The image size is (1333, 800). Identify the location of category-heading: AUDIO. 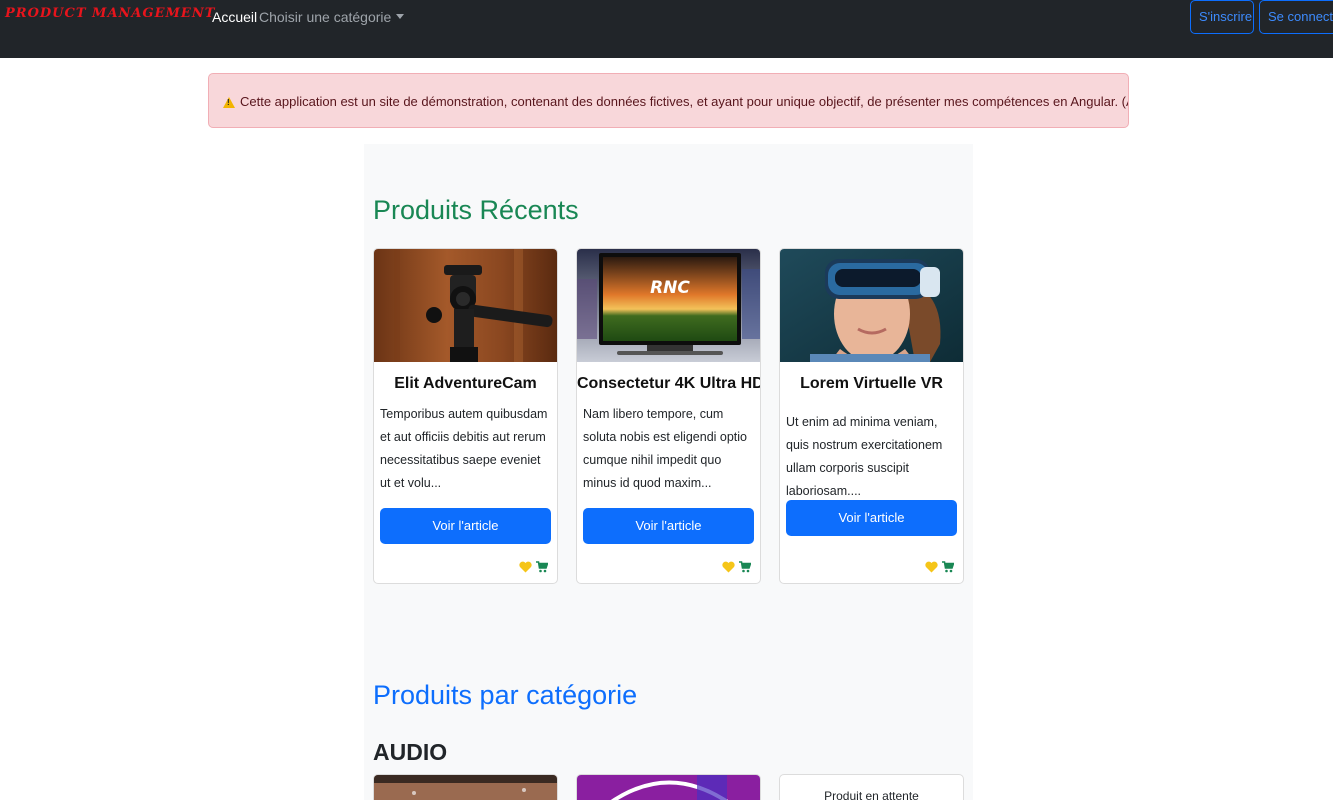
(410, 752).